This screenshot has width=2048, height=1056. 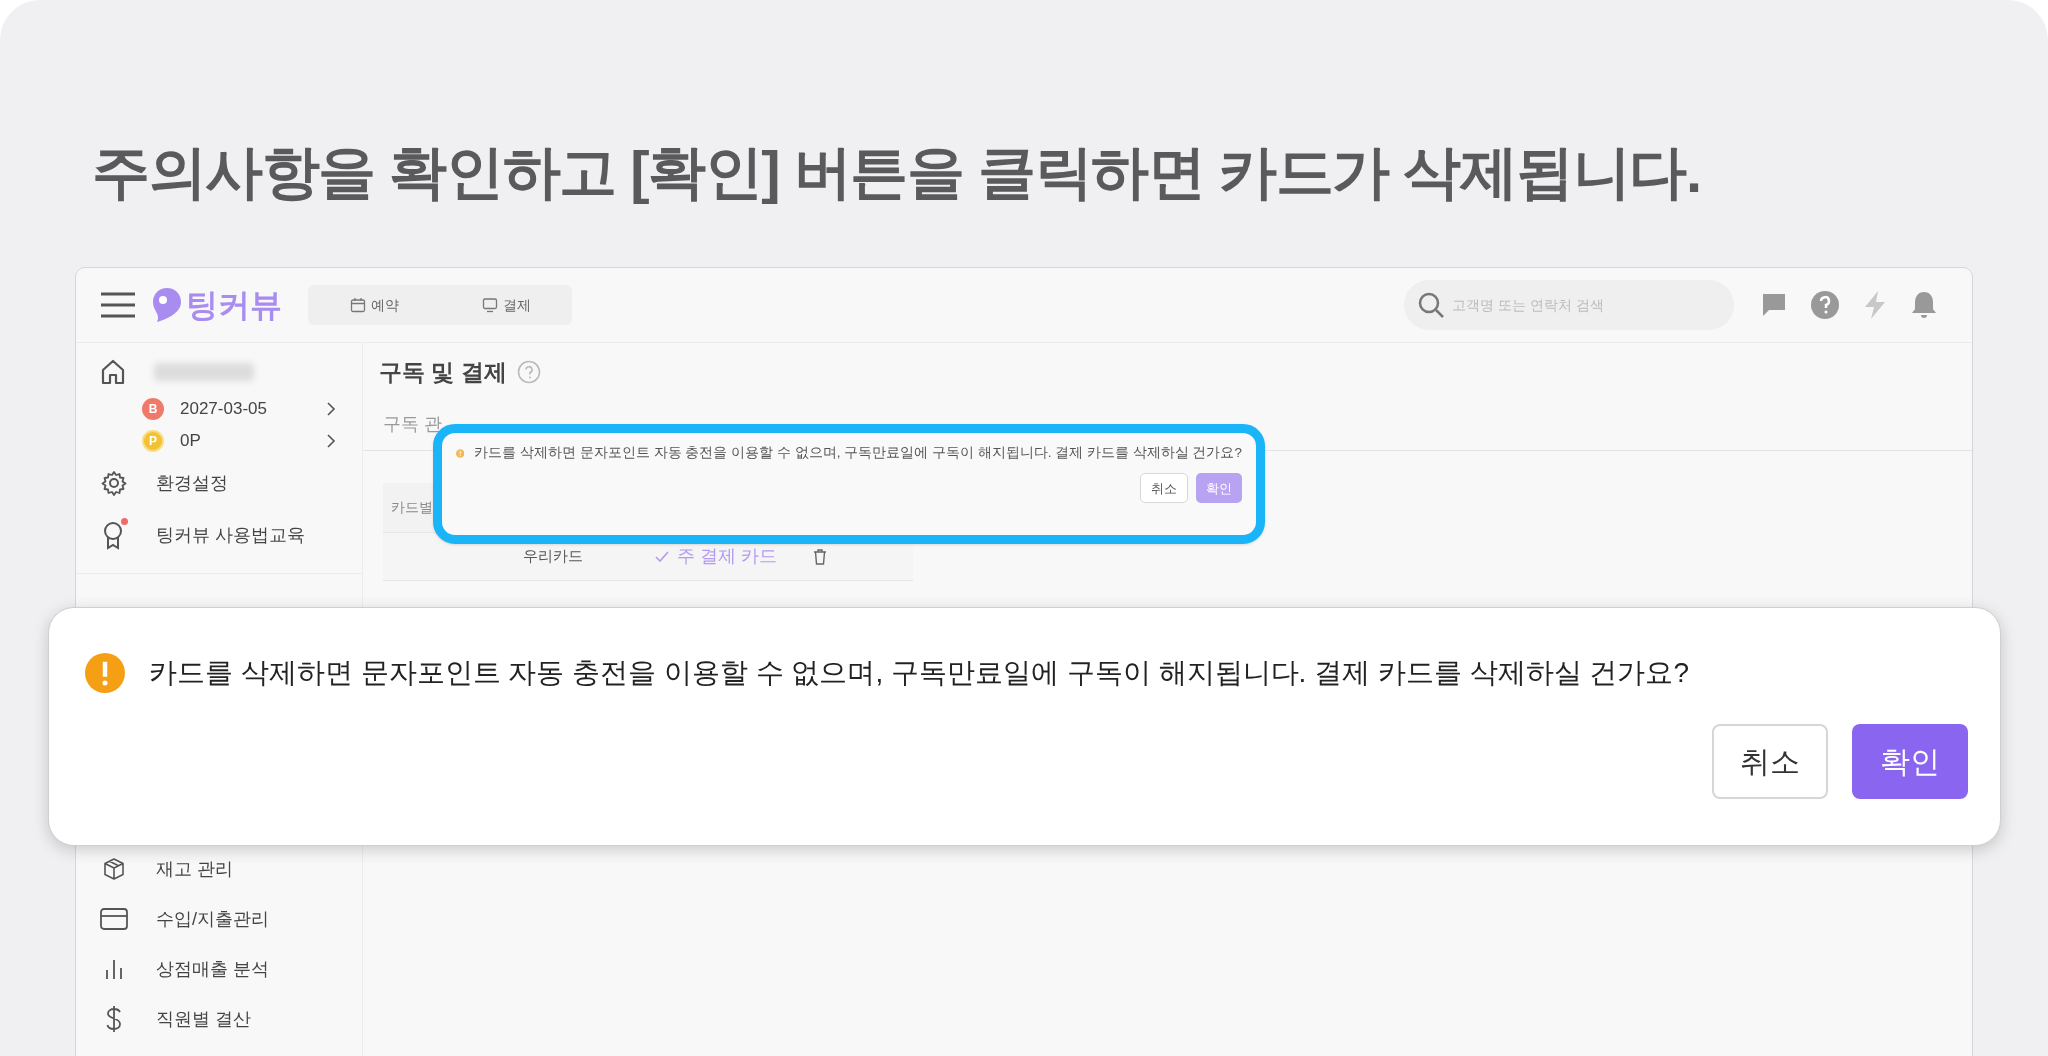 I want to click on dollar-icon, so click(x=114, y=1019).